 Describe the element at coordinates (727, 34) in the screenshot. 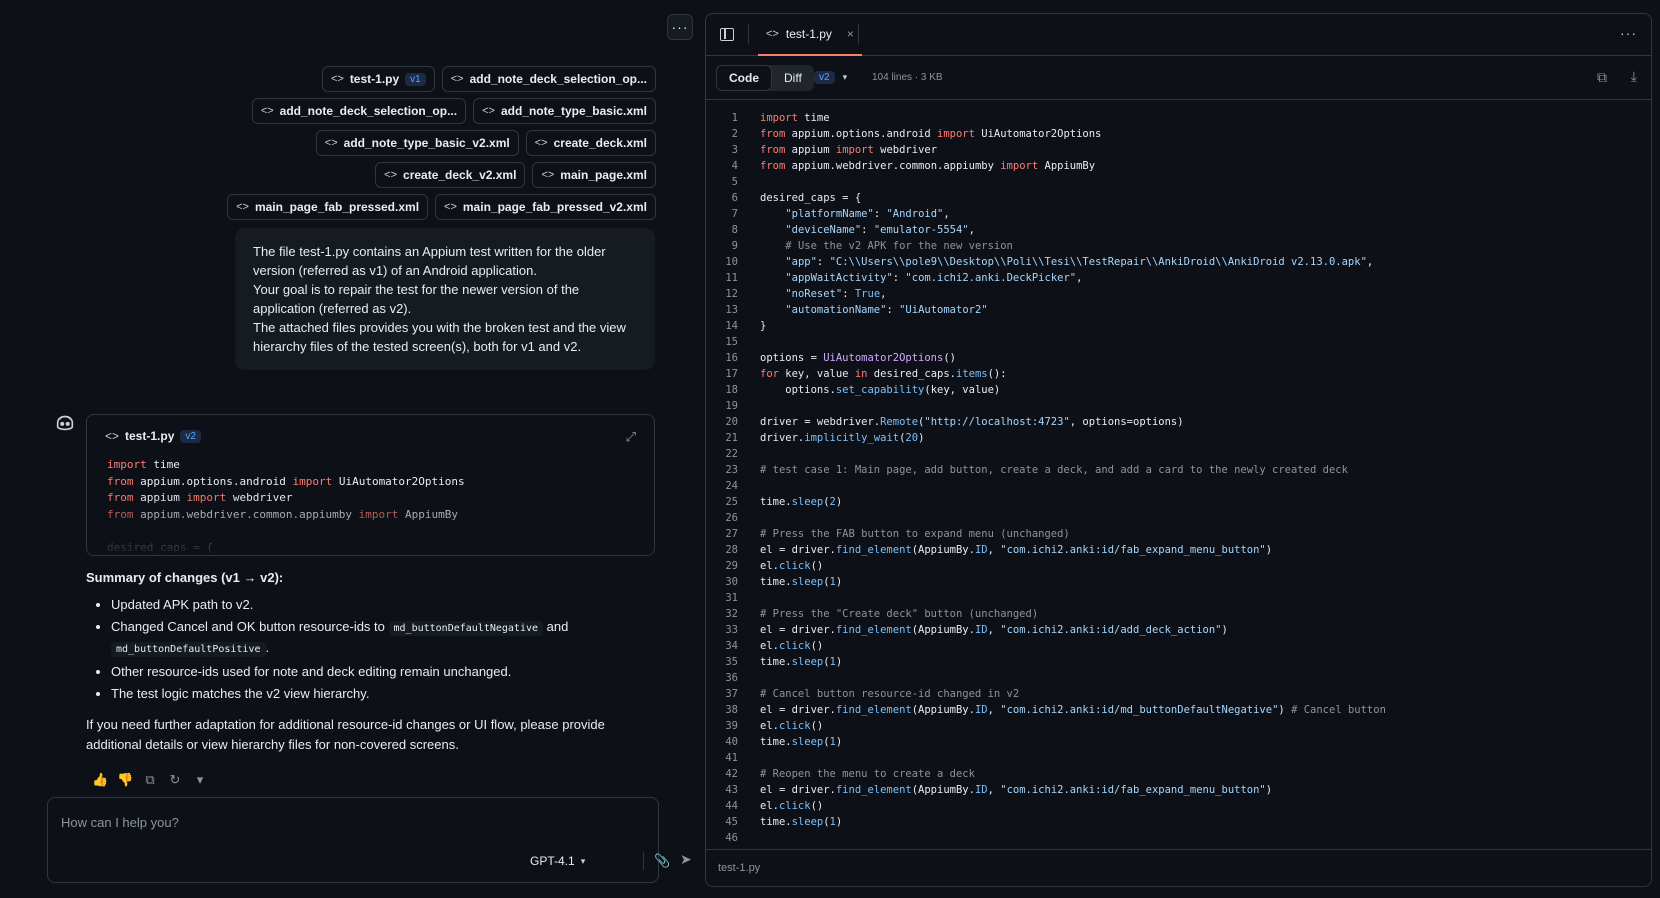

I see `sidebar-toggle-icon` at that location.